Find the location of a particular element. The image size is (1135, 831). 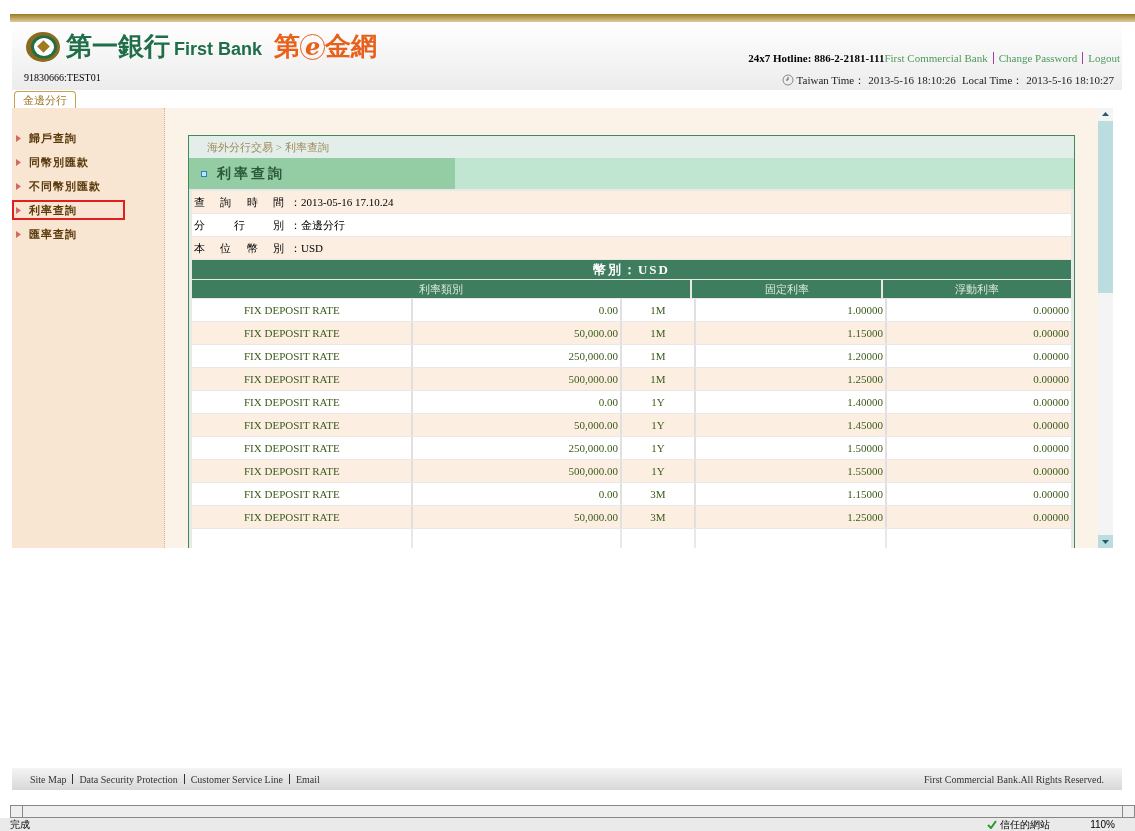

info-label: 分 行 別 is located at coordinates (239, 225).